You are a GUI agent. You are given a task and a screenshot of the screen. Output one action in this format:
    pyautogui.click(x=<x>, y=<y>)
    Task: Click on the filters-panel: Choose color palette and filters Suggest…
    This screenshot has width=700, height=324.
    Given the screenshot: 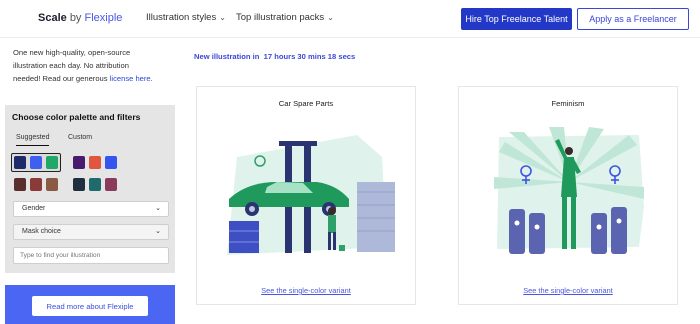 What is the action you would take?
    pyautogui.click(x=90, y=189)
    